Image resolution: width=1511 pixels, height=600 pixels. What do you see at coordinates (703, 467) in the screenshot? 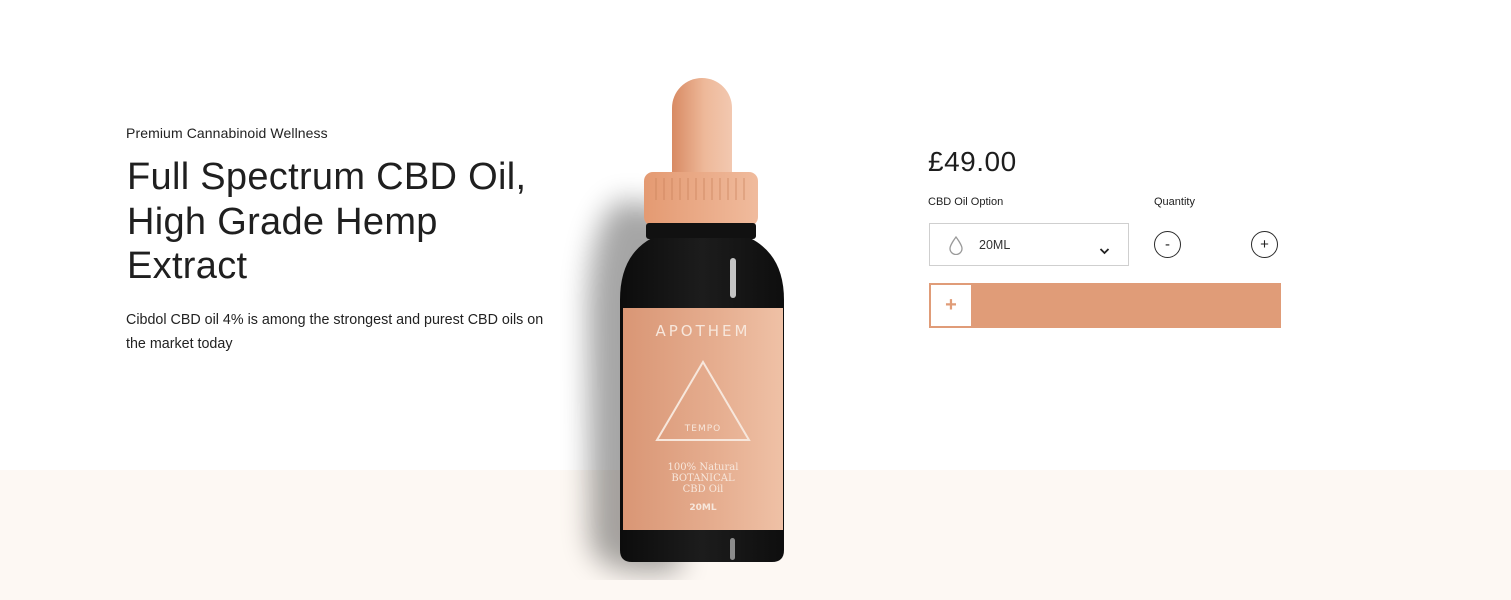
I see `label-line-1: 100% Natural` at bounding box center [703, 467].